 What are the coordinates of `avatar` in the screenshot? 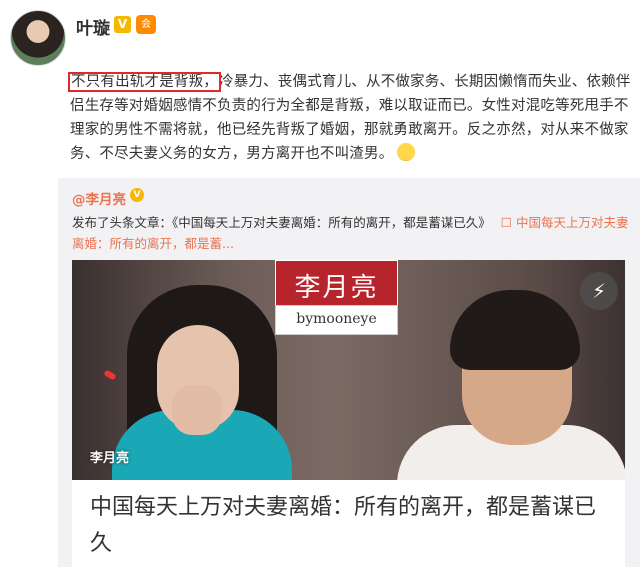 It's located at (38, 38).